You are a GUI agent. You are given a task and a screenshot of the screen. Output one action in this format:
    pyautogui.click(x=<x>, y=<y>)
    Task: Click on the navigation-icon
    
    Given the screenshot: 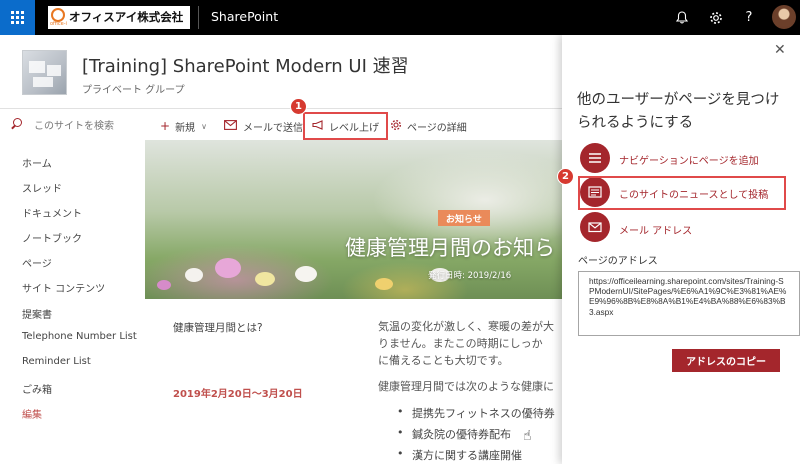 What is the action you would take?
    pyautogui.click(x=595, y=158)
    